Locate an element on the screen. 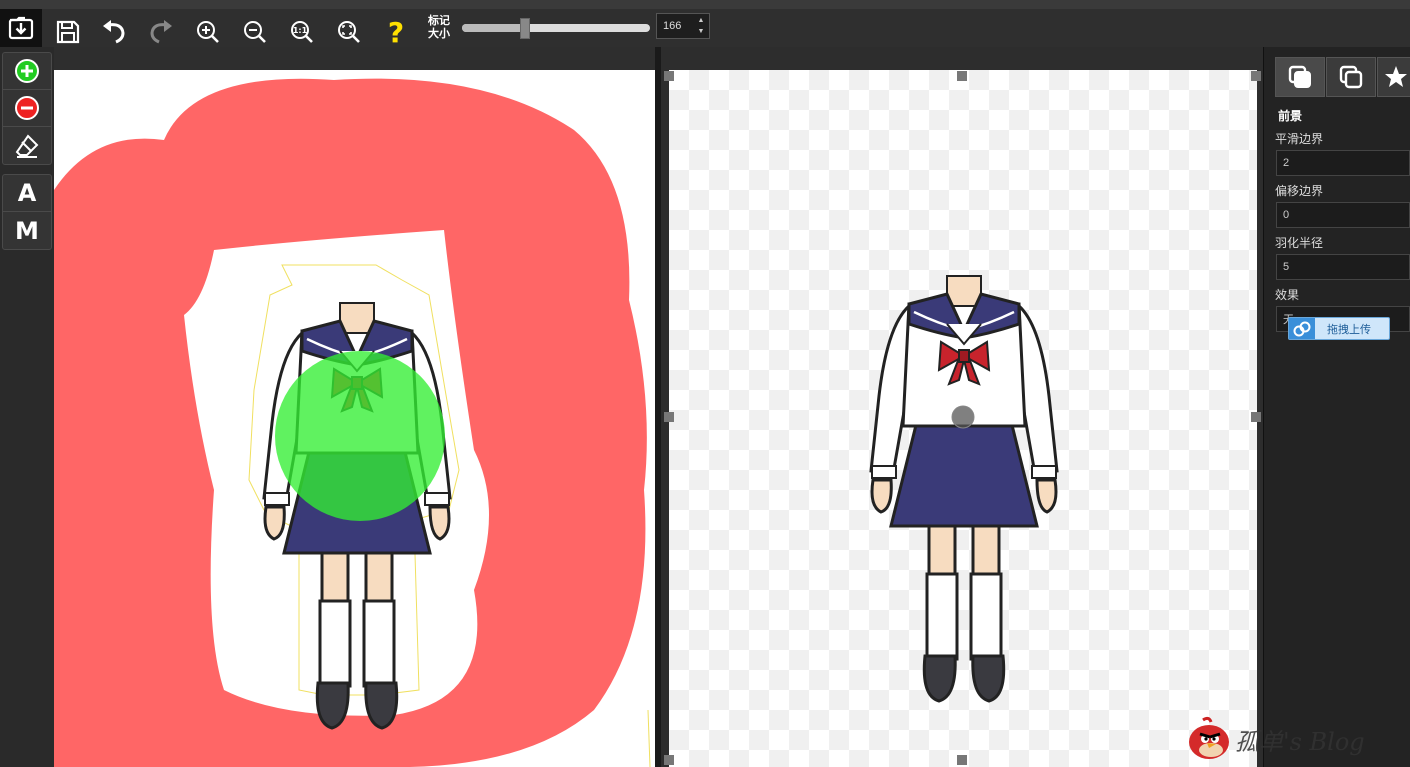 This screenshot has height=767, width=1410. mark-size-input is located at coordinates (676, 26).